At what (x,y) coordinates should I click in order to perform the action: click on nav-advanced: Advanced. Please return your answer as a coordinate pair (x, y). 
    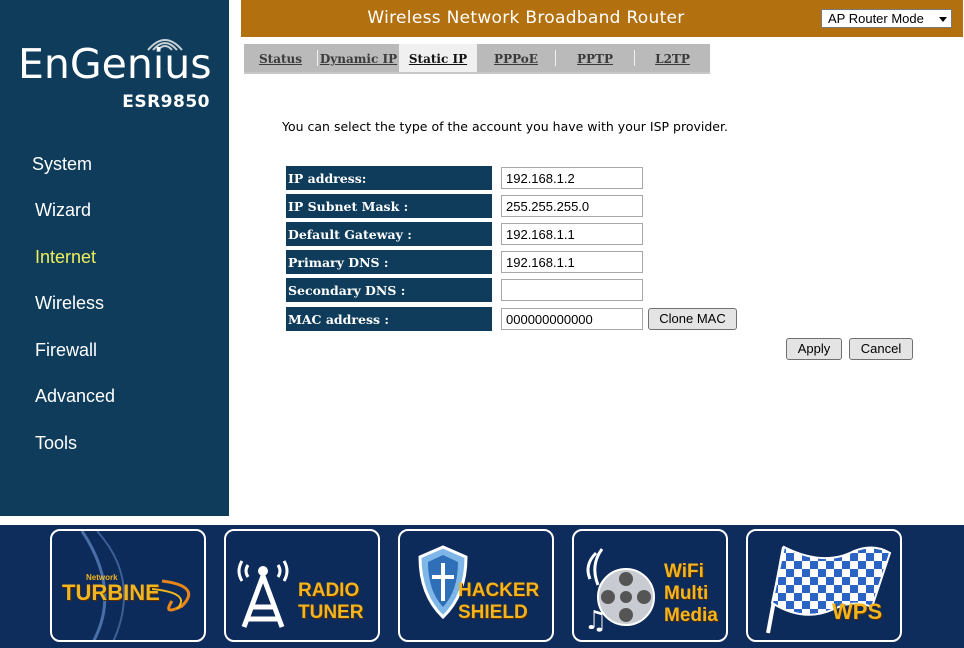
    Looking at the image, I should click on (75, 396).